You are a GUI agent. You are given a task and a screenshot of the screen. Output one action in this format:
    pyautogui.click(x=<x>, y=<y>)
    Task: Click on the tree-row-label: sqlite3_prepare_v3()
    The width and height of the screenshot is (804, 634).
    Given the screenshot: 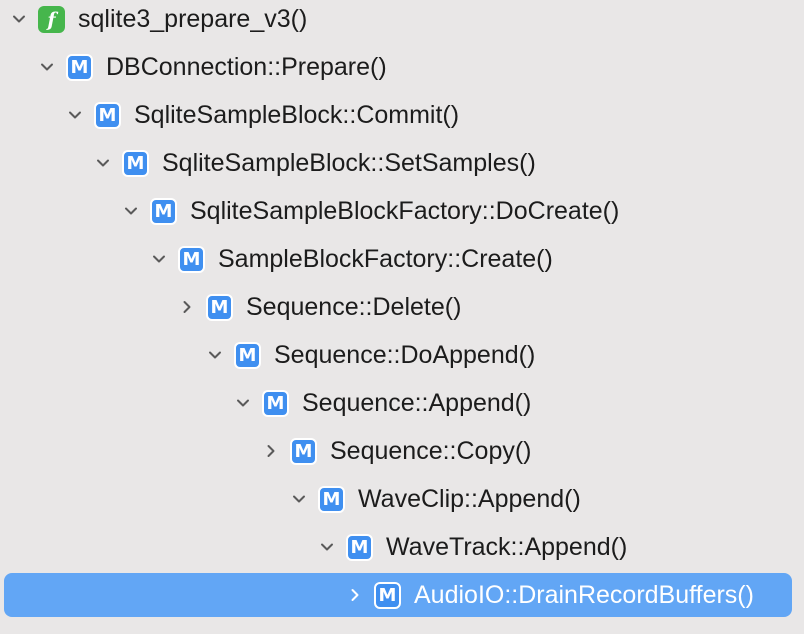 What is the action you would take?
    pyautogui.click(x=193, y=19)
    